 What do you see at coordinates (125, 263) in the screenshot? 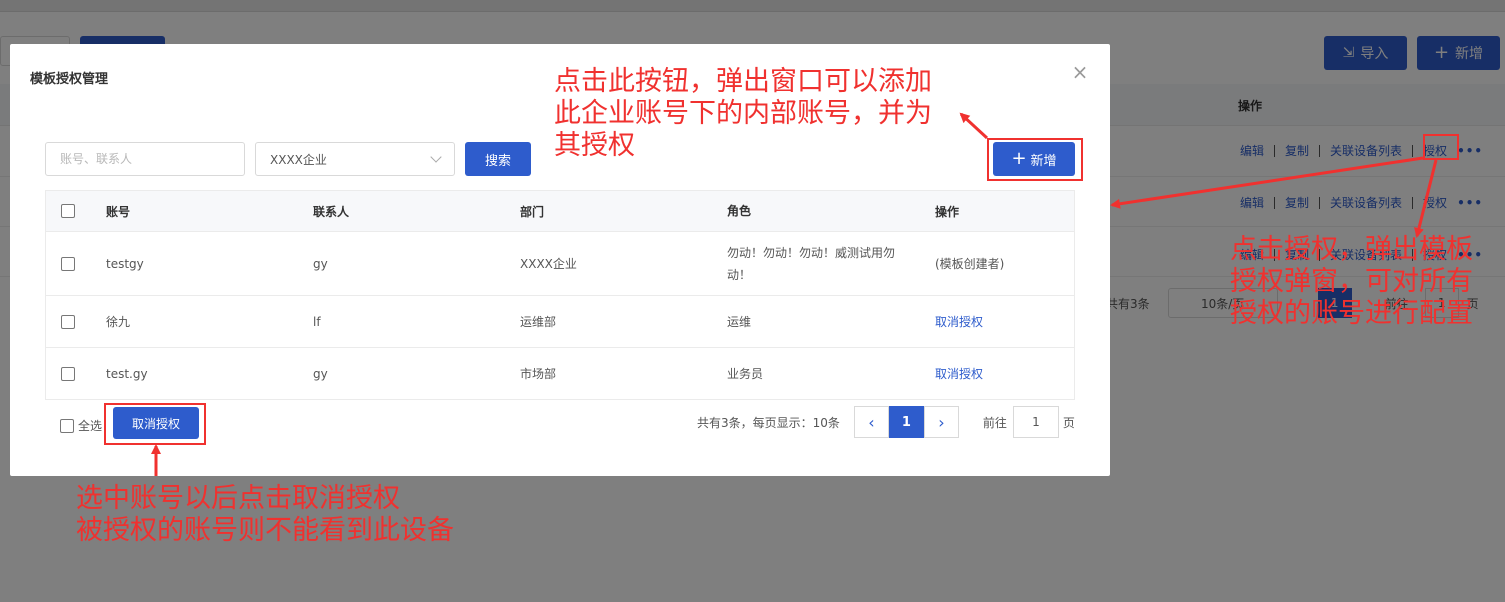
I see `cell-account: testgy` at bounding box center [125, 263].